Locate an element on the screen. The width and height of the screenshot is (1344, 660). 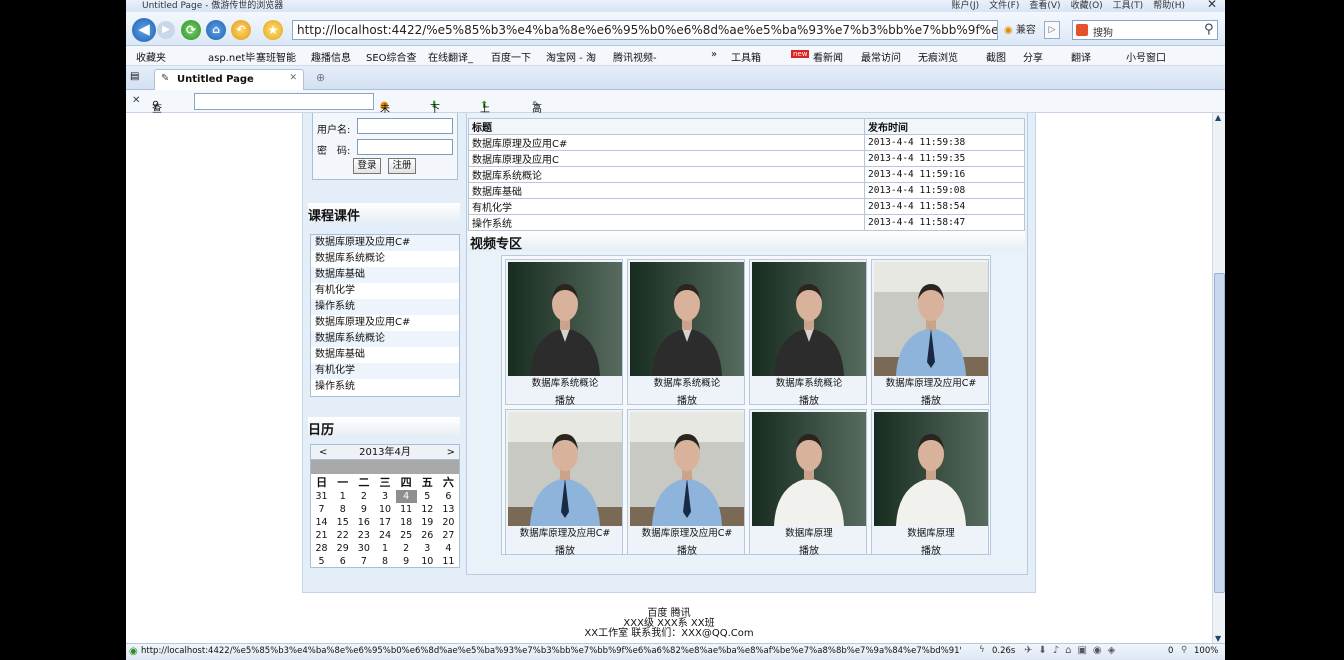
calendar-day: 17 is located at coordinates (384, 522).